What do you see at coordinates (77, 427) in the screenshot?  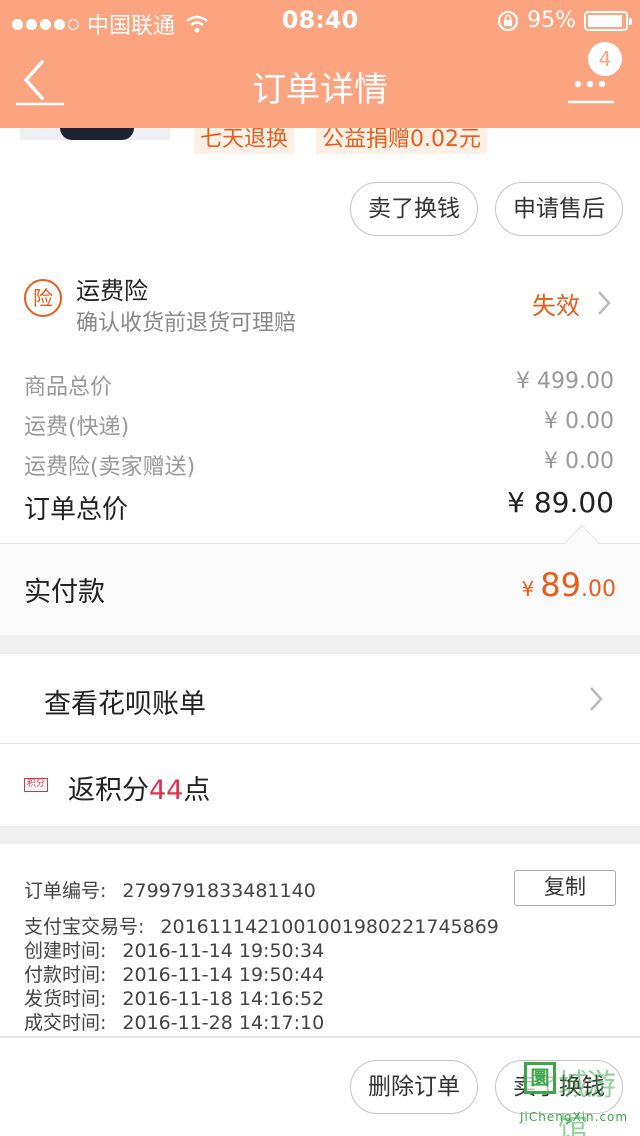 I see `shipping-label: 运费(快递)` at bounding box center [77, 427].